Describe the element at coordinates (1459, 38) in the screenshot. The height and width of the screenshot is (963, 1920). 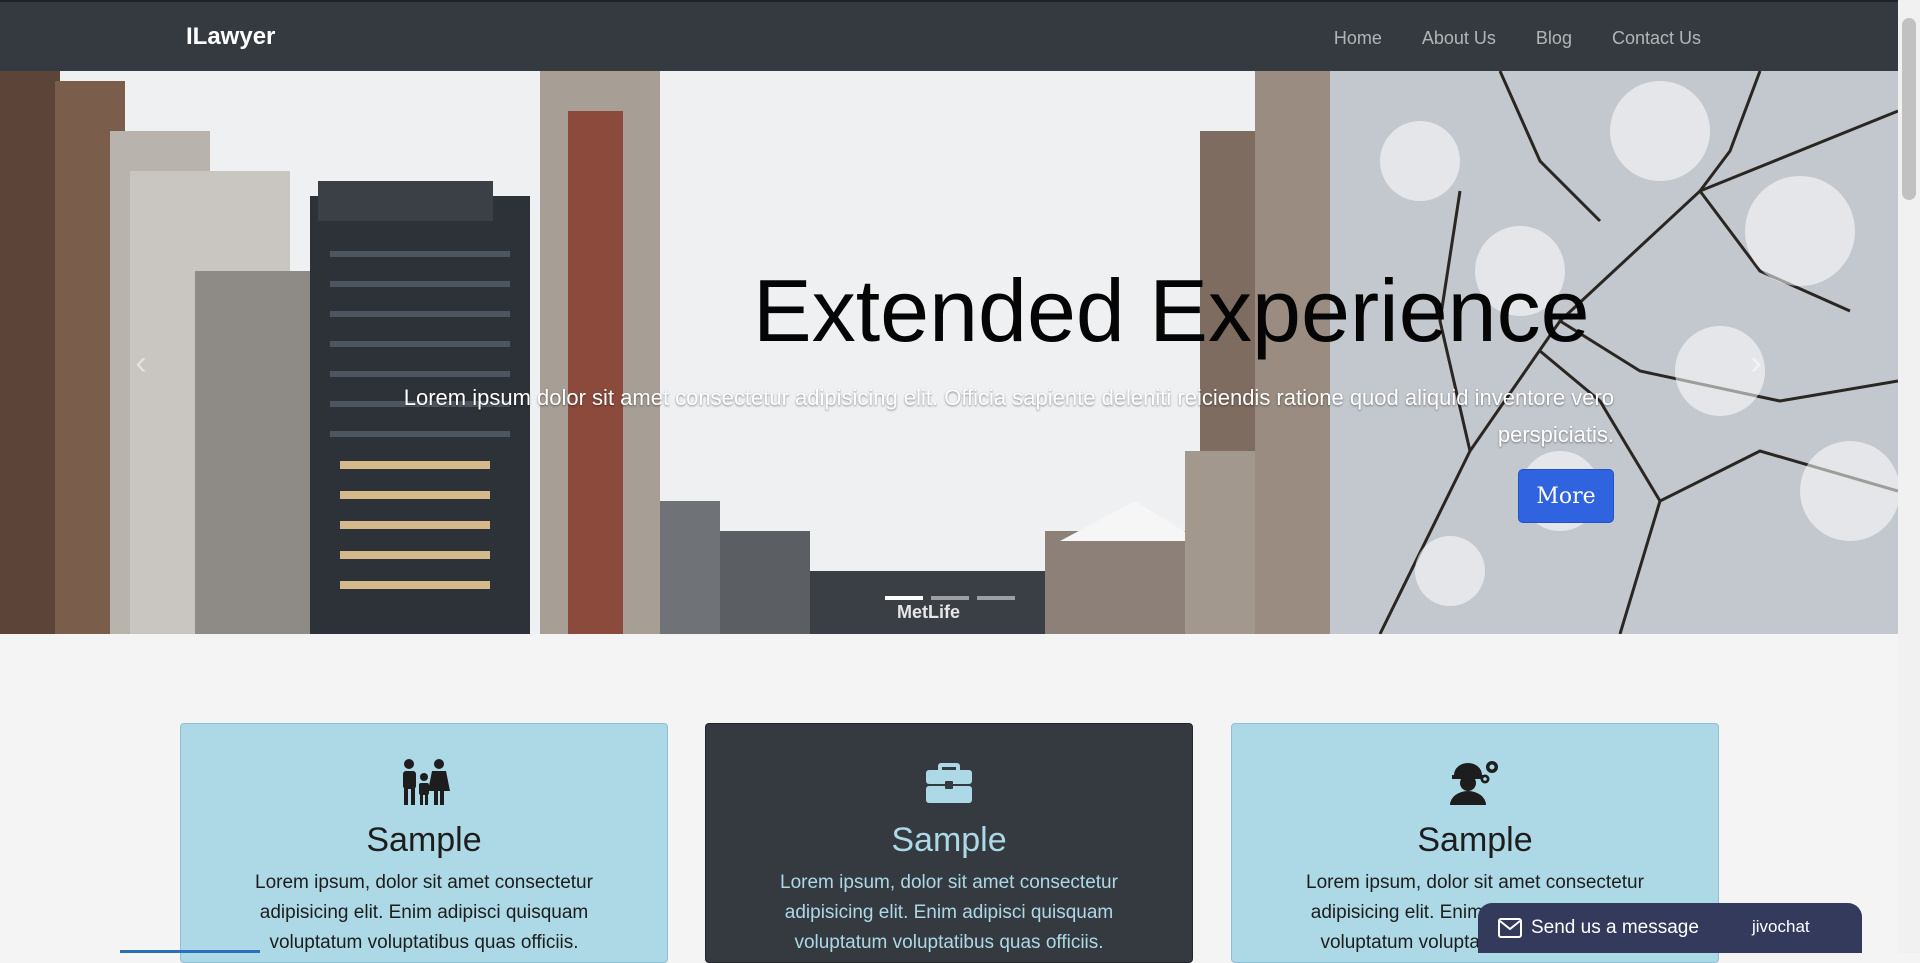
I see `nav-link-about-us: About Us` at that location.